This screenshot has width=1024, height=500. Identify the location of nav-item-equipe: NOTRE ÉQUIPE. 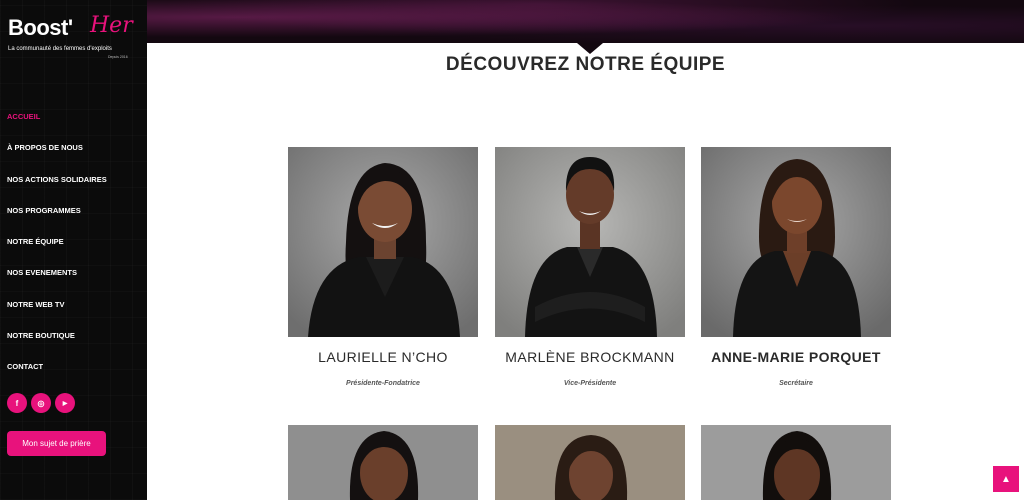
(57, 250).